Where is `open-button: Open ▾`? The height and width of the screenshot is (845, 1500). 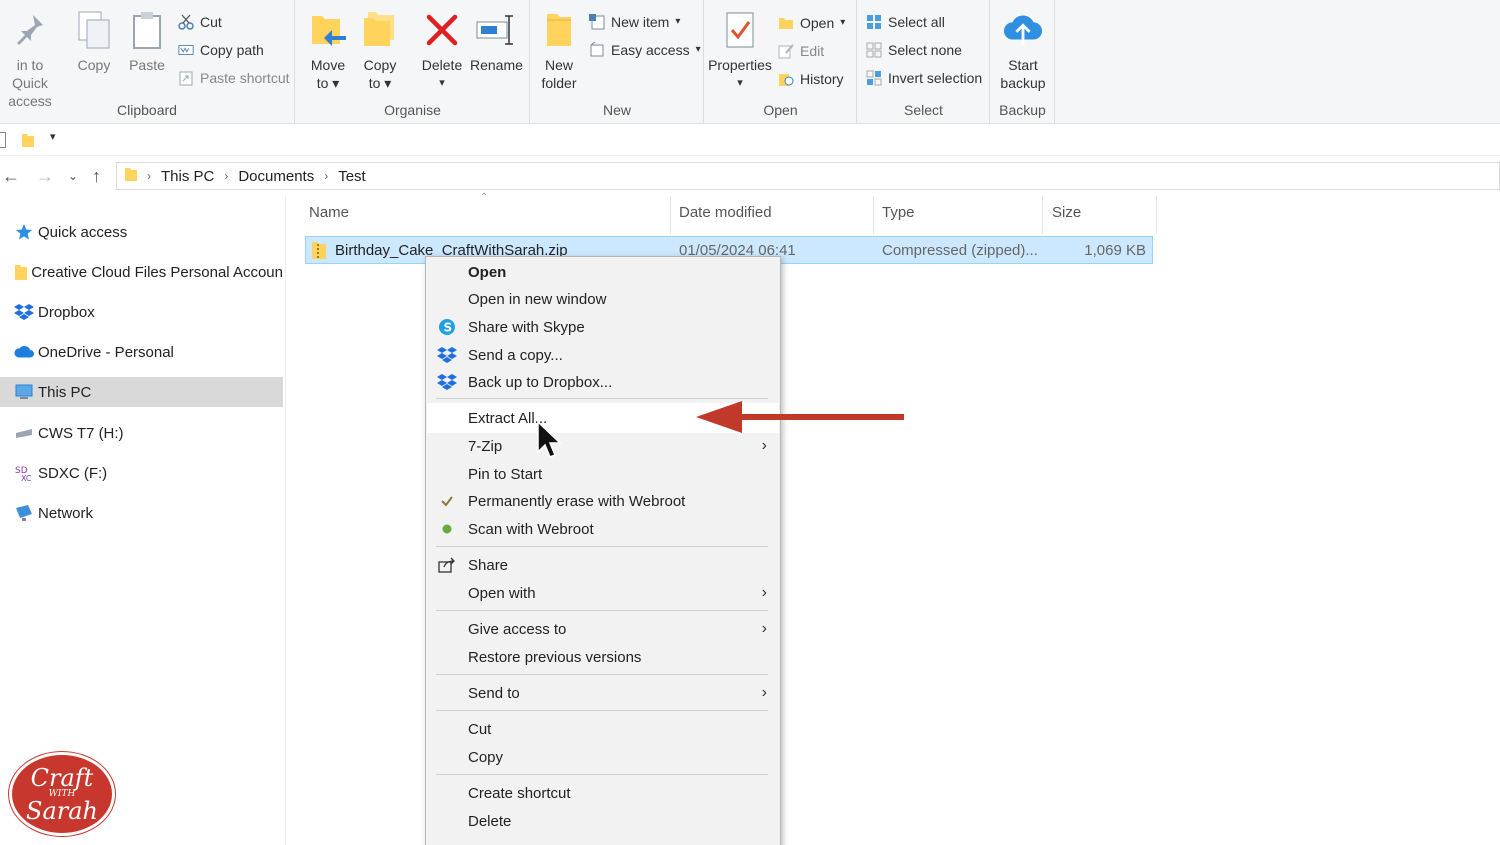
open-button: Open ▾ is located at coordinates (811, 23).